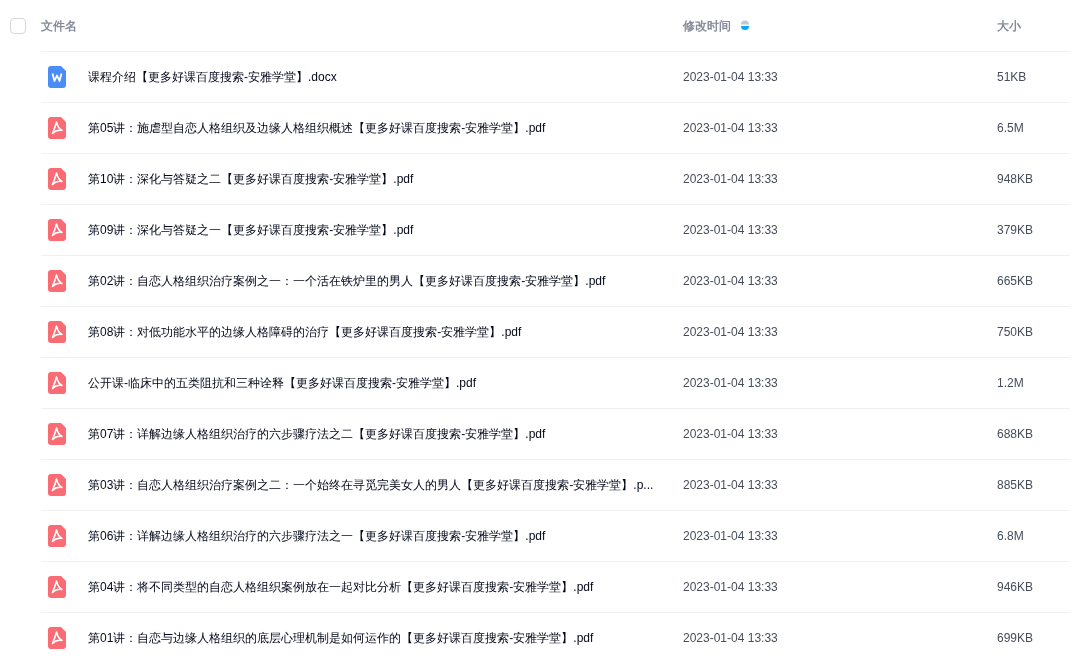  I want to click on file-size: 51KB, so click(1012, 77).